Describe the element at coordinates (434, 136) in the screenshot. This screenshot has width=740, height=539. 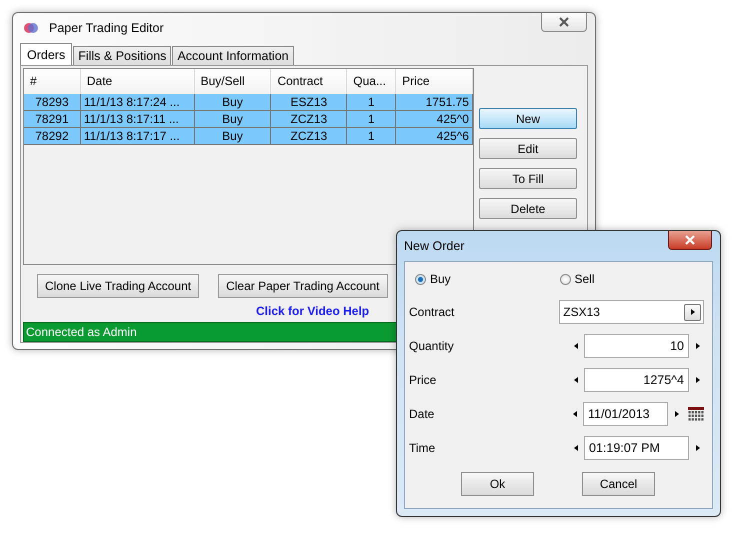
I see `table-cell: 425^6` at that location.